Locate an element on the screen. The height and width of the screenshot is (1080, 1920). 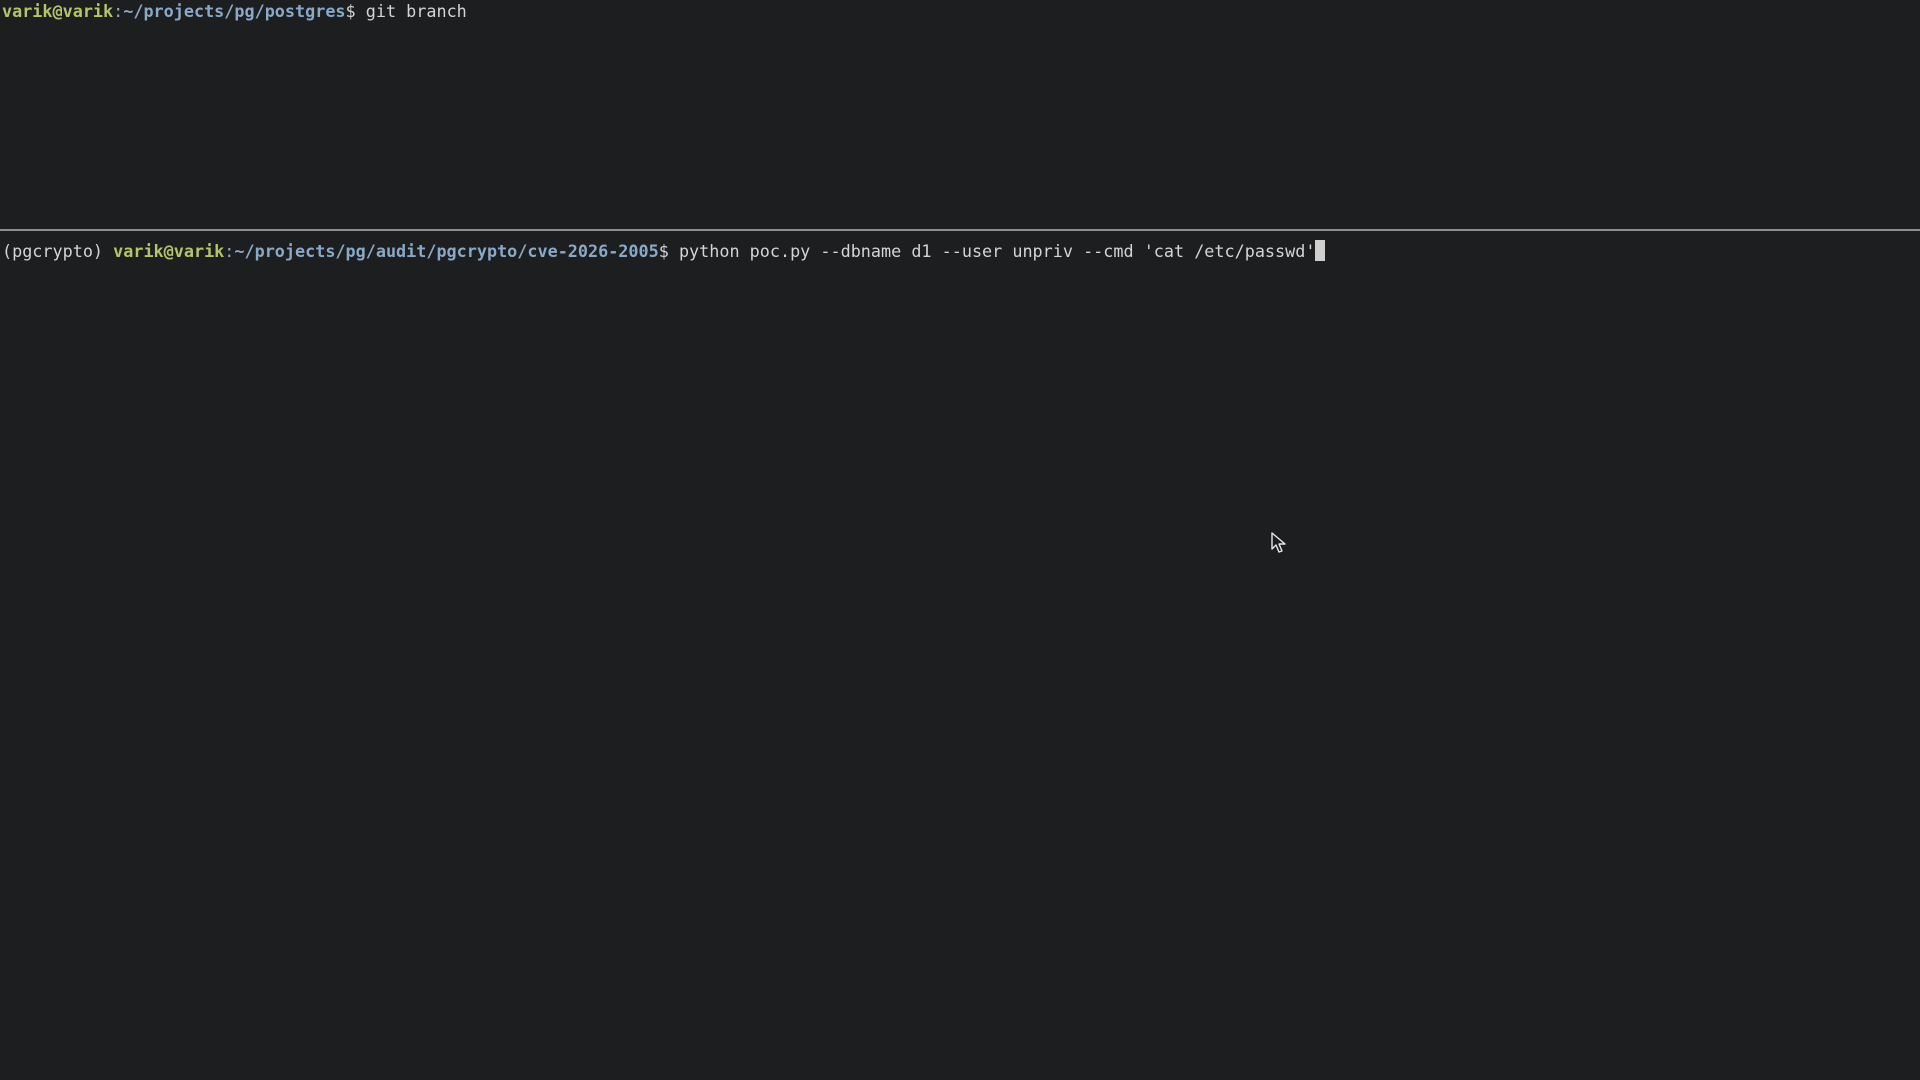
working-directory: ~/projects/pg/postgres is located at coordinates (234, 11).